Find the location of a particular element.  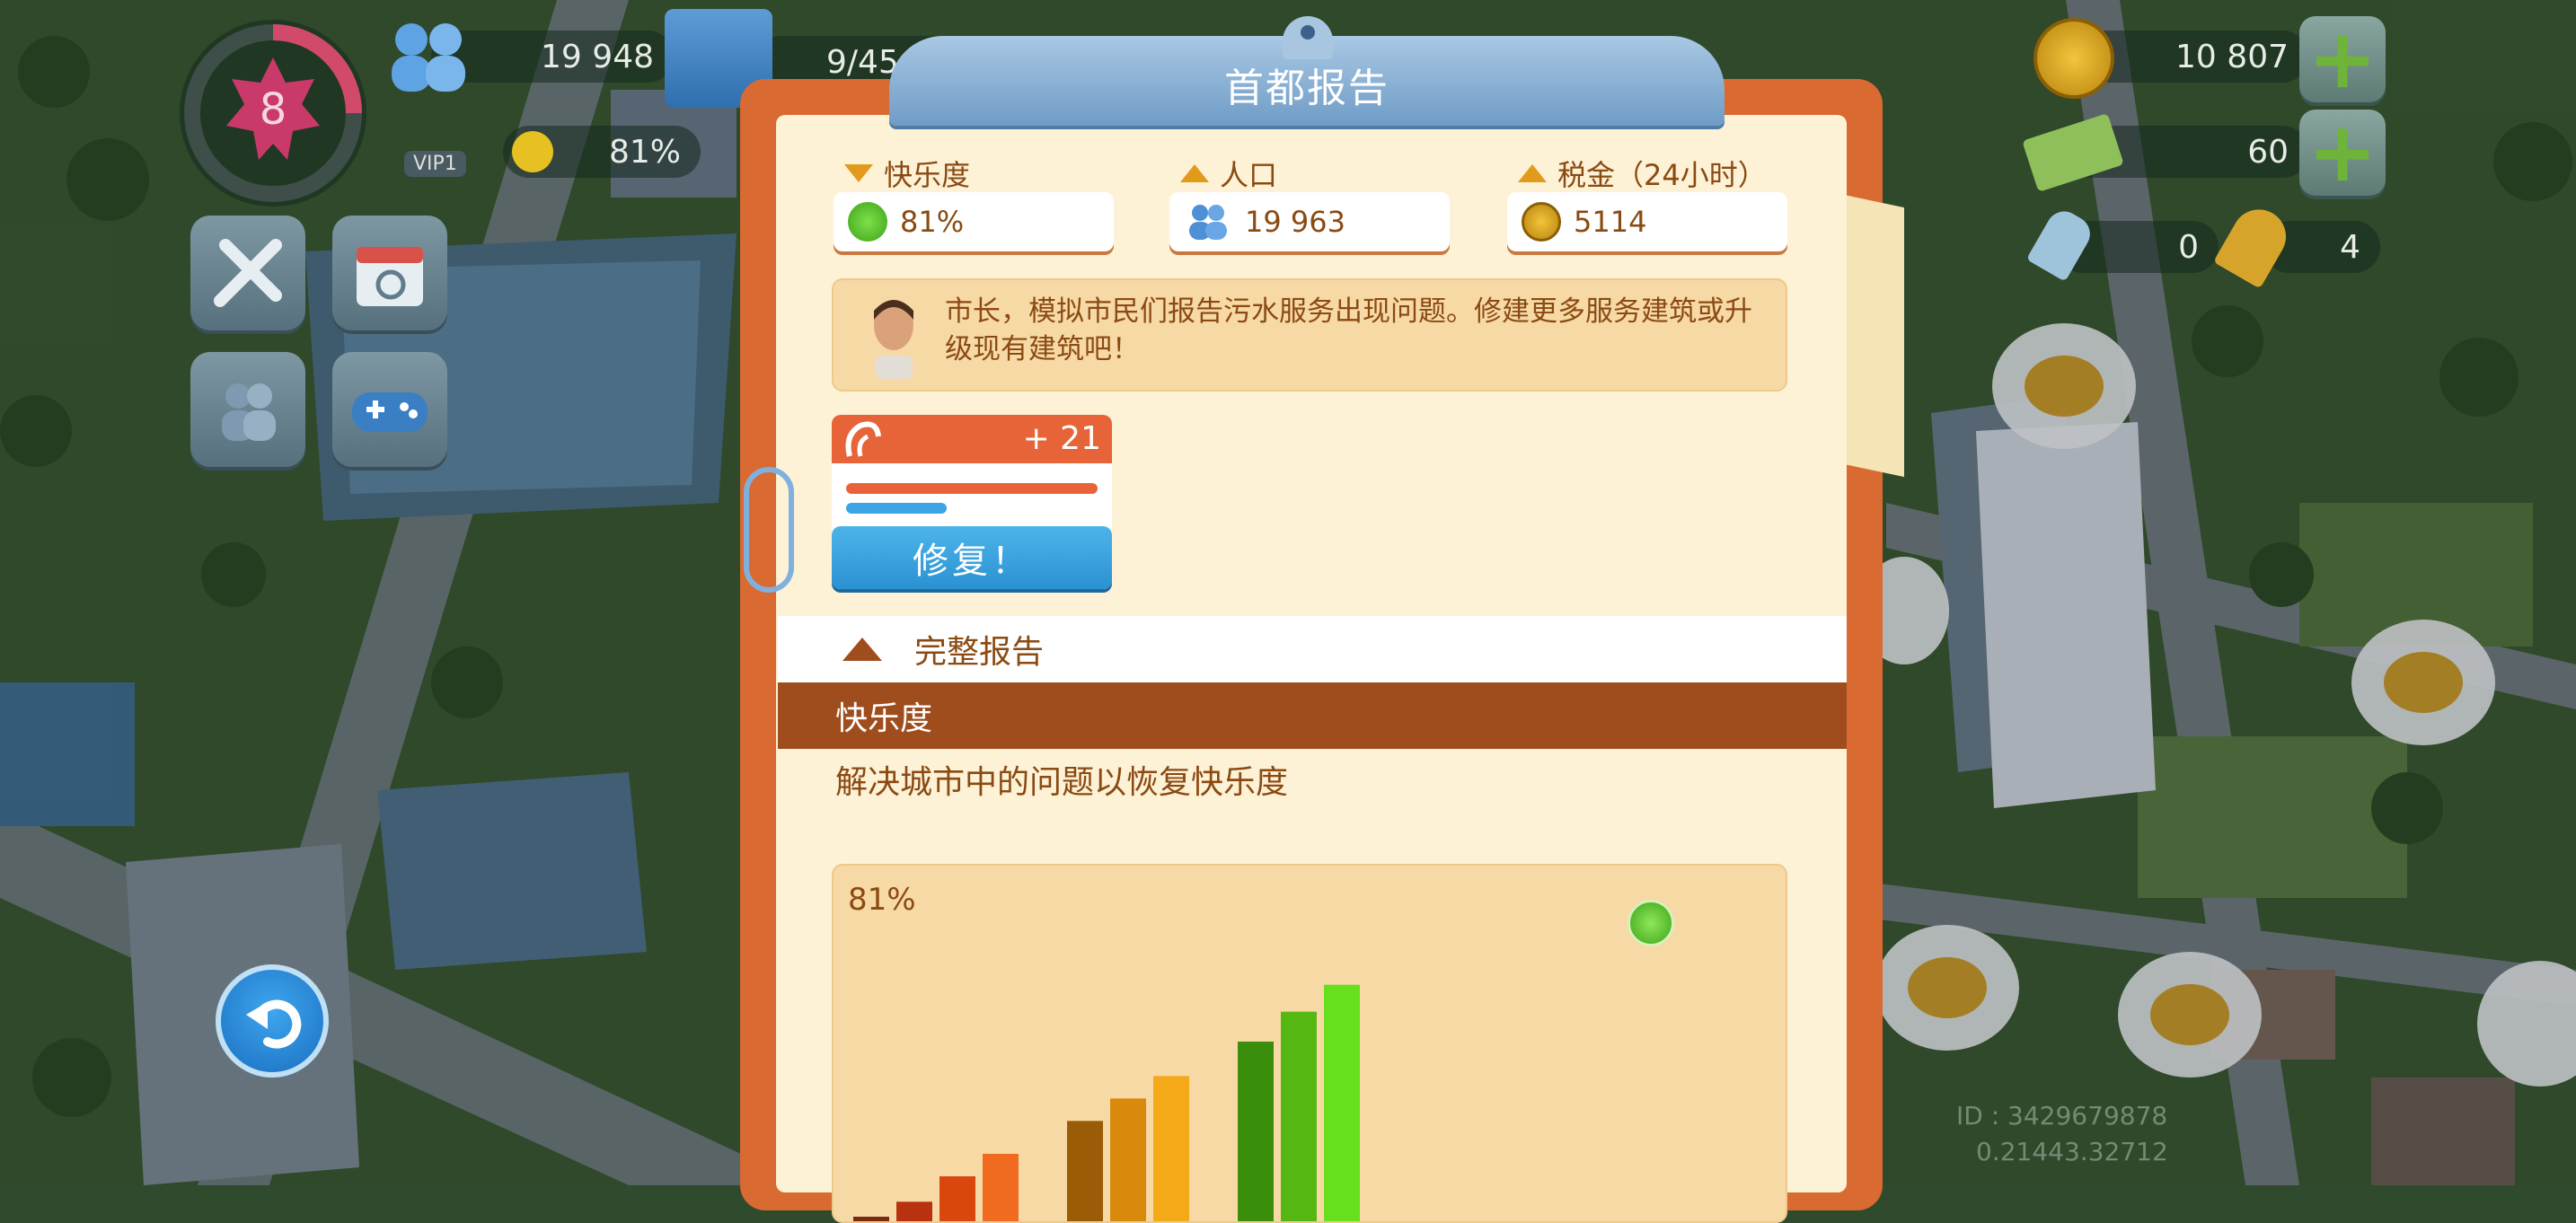

events-calendar-button is located at coordinates (389, 273).